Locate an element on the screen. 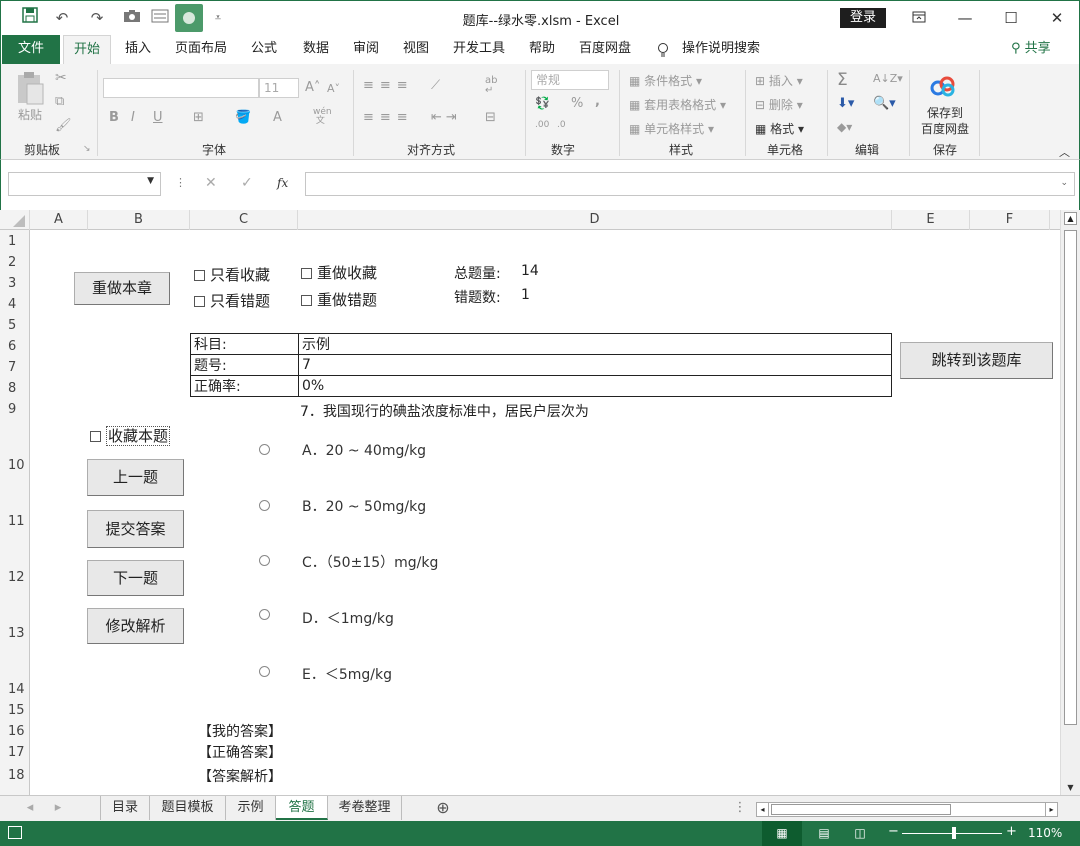 This screenshot has width=1080, height=846. tab-formulas: 公式 is located at coordinates (264, 49).